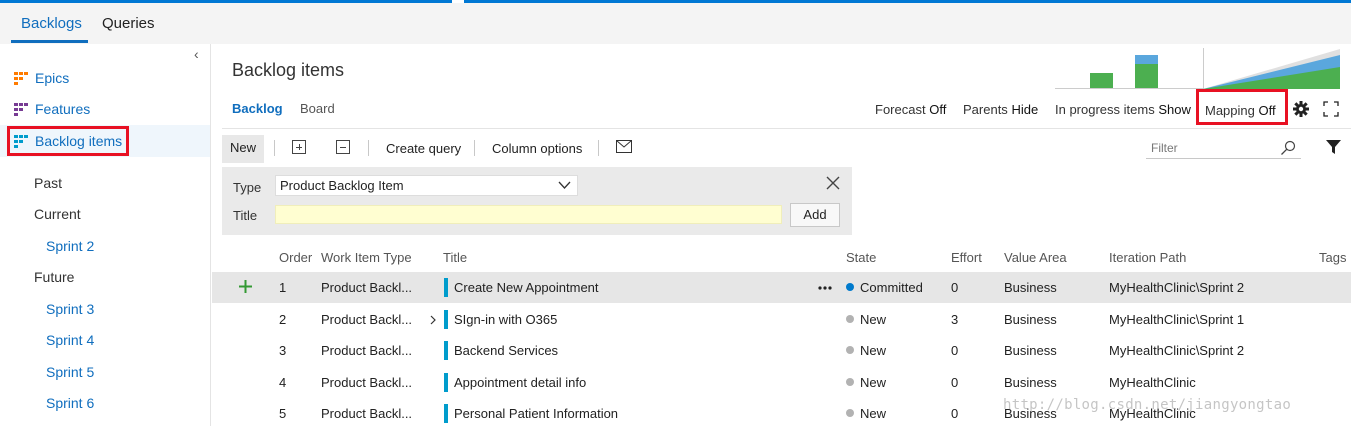  I want to click on cell-order: 2, so click(283, 319).